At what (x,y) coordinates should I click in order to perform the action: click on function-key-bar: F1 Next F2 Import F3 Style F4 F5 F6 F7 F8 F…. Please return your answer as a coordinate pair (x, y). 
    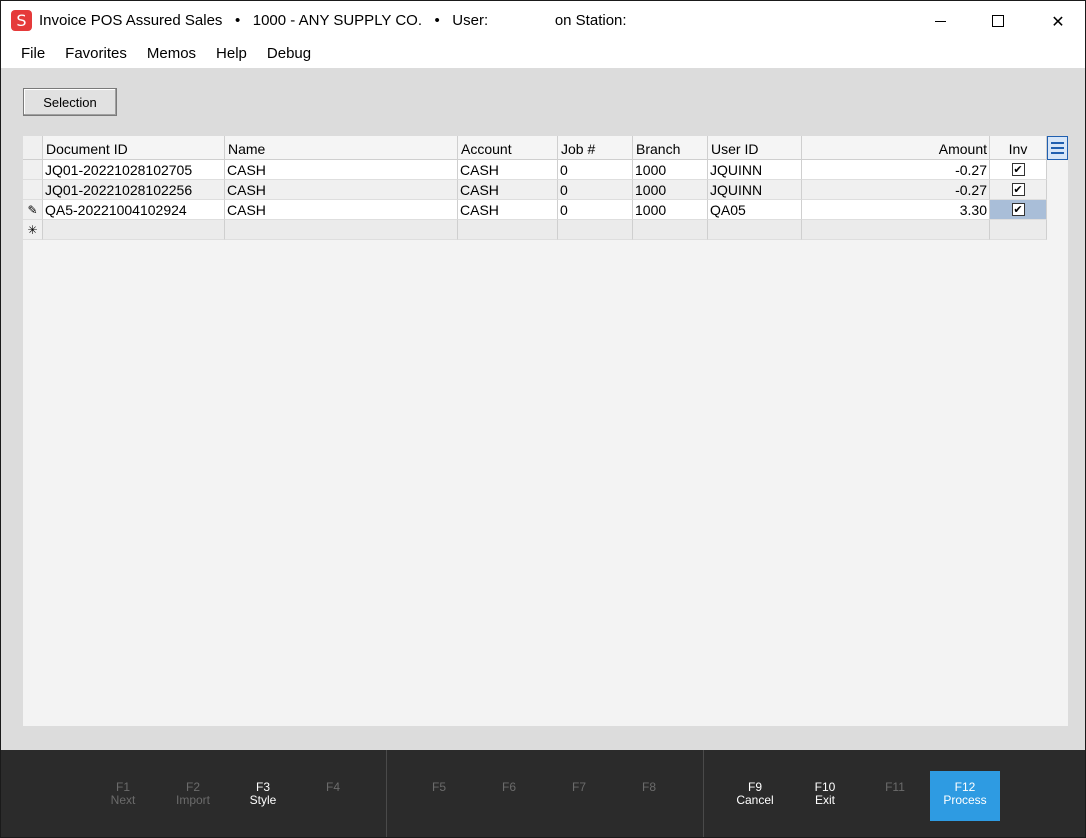
    Looking at the image, I should click on (543, 793).